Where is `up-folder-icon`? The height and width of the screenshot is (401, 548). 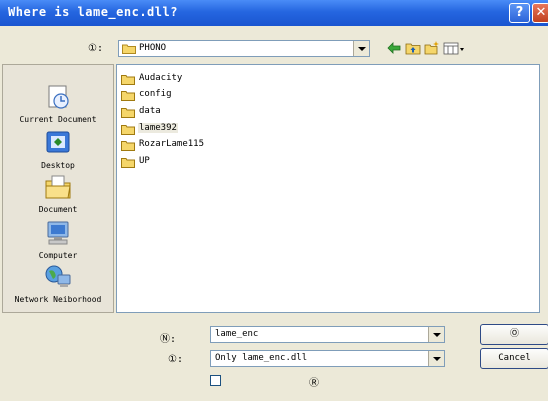 up-folder-icon is located at coordinates (413, 48).